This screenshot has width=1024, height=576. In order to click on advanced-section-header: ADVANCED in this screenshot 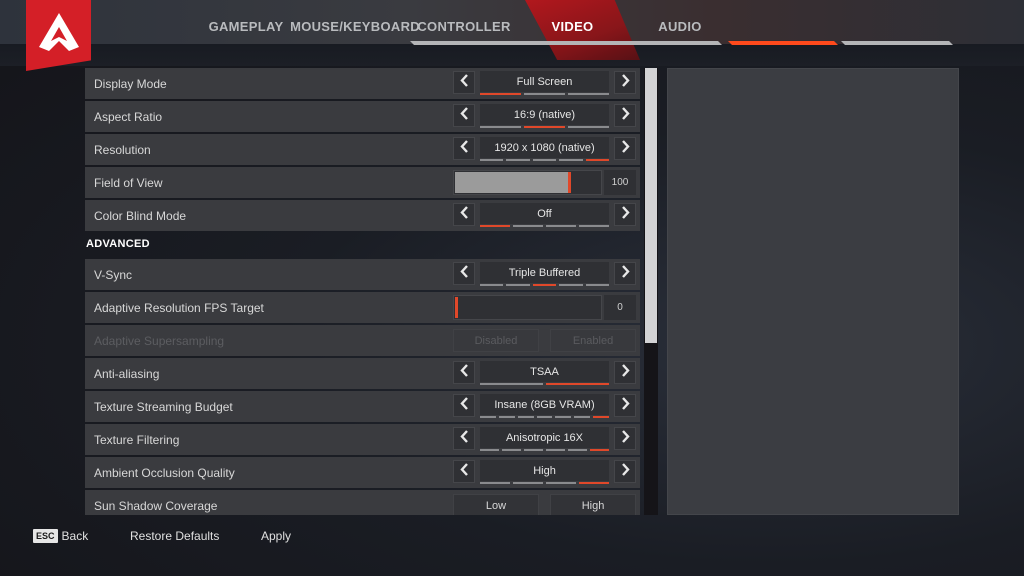, I will do `click(118, 244)`.